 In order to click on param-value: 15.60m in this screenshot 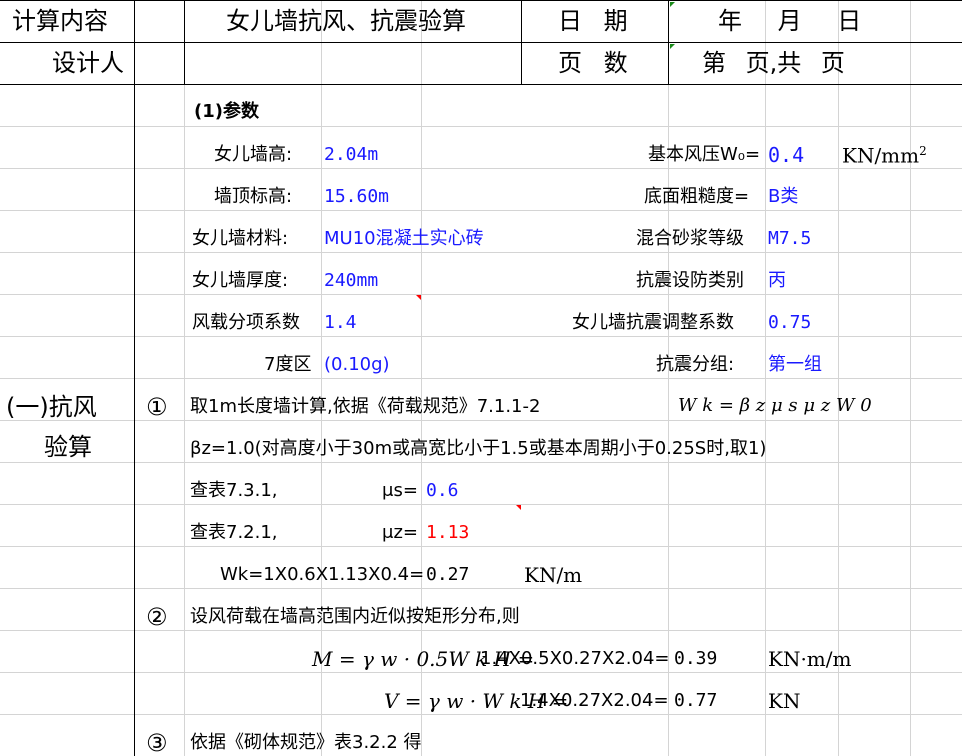, I will do `click(356, 197)`.